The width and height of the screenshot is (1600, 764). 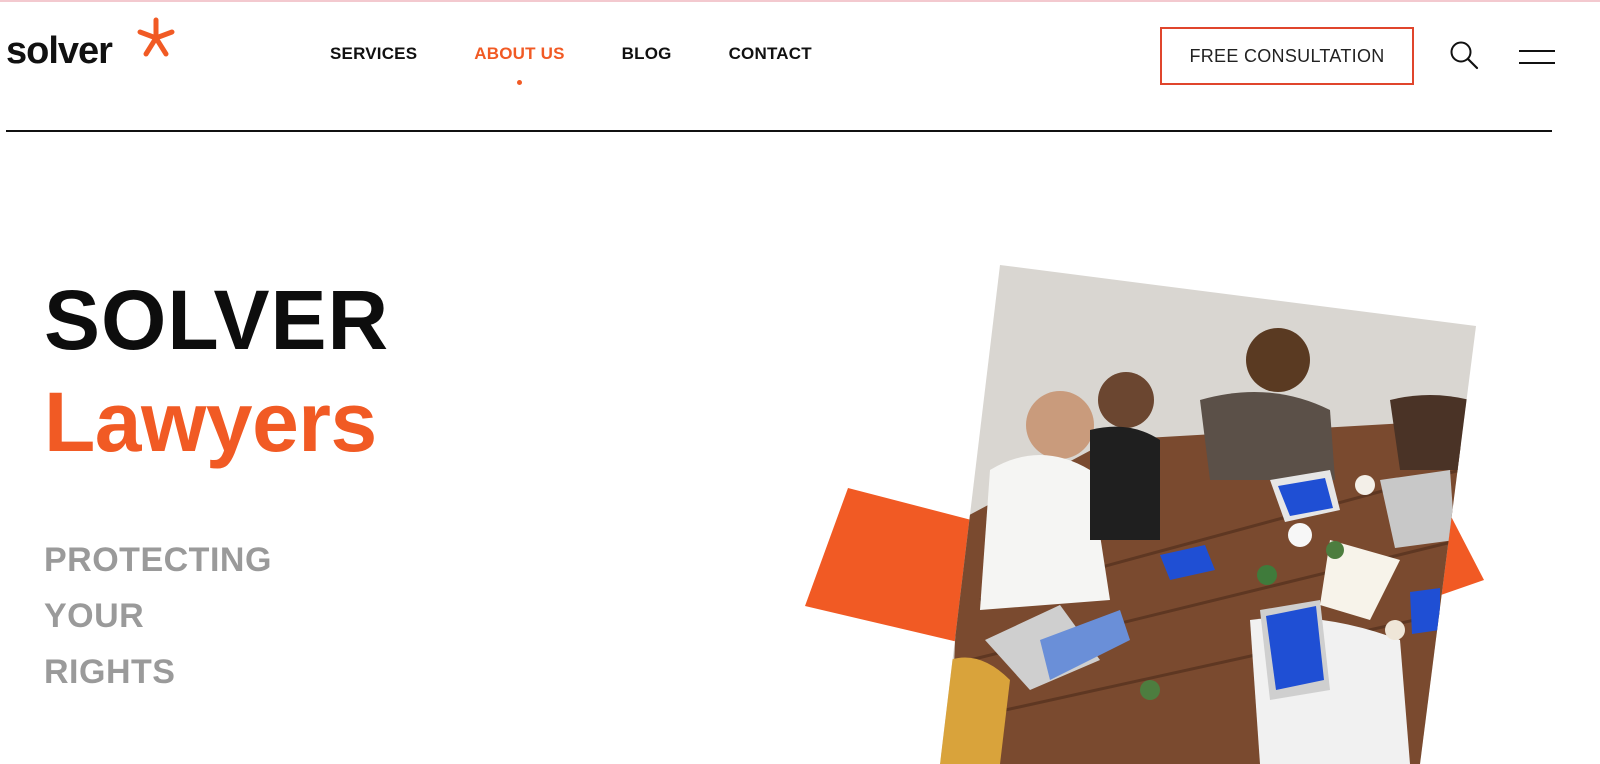 What do you see at coordinates (599, 64) in the screenshot?
I see `main-nav: SERVICES ABOUT US BLOG CONTACT` at bounding box center [599, 64].